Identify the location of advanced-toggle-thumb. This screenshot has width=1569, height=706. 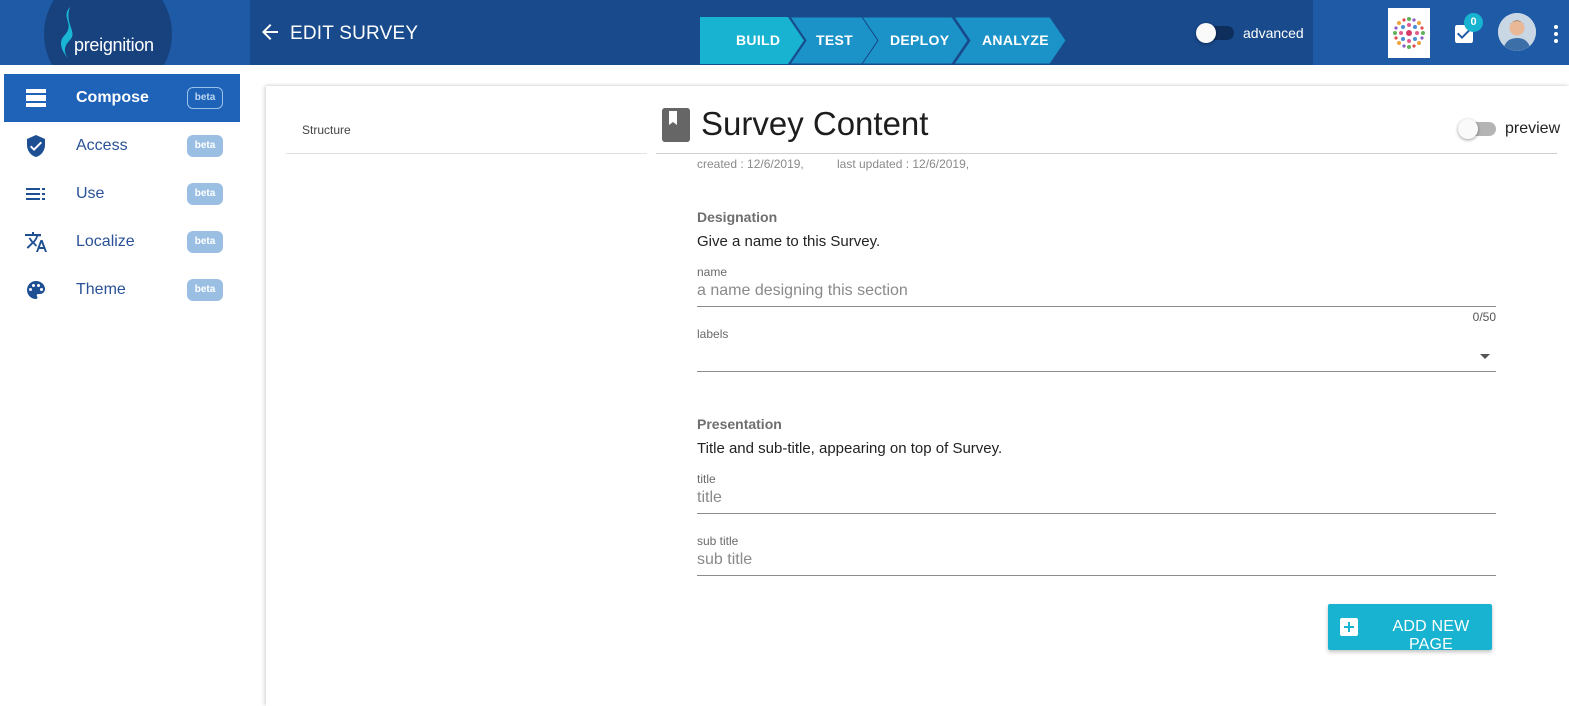
(1206, 33).